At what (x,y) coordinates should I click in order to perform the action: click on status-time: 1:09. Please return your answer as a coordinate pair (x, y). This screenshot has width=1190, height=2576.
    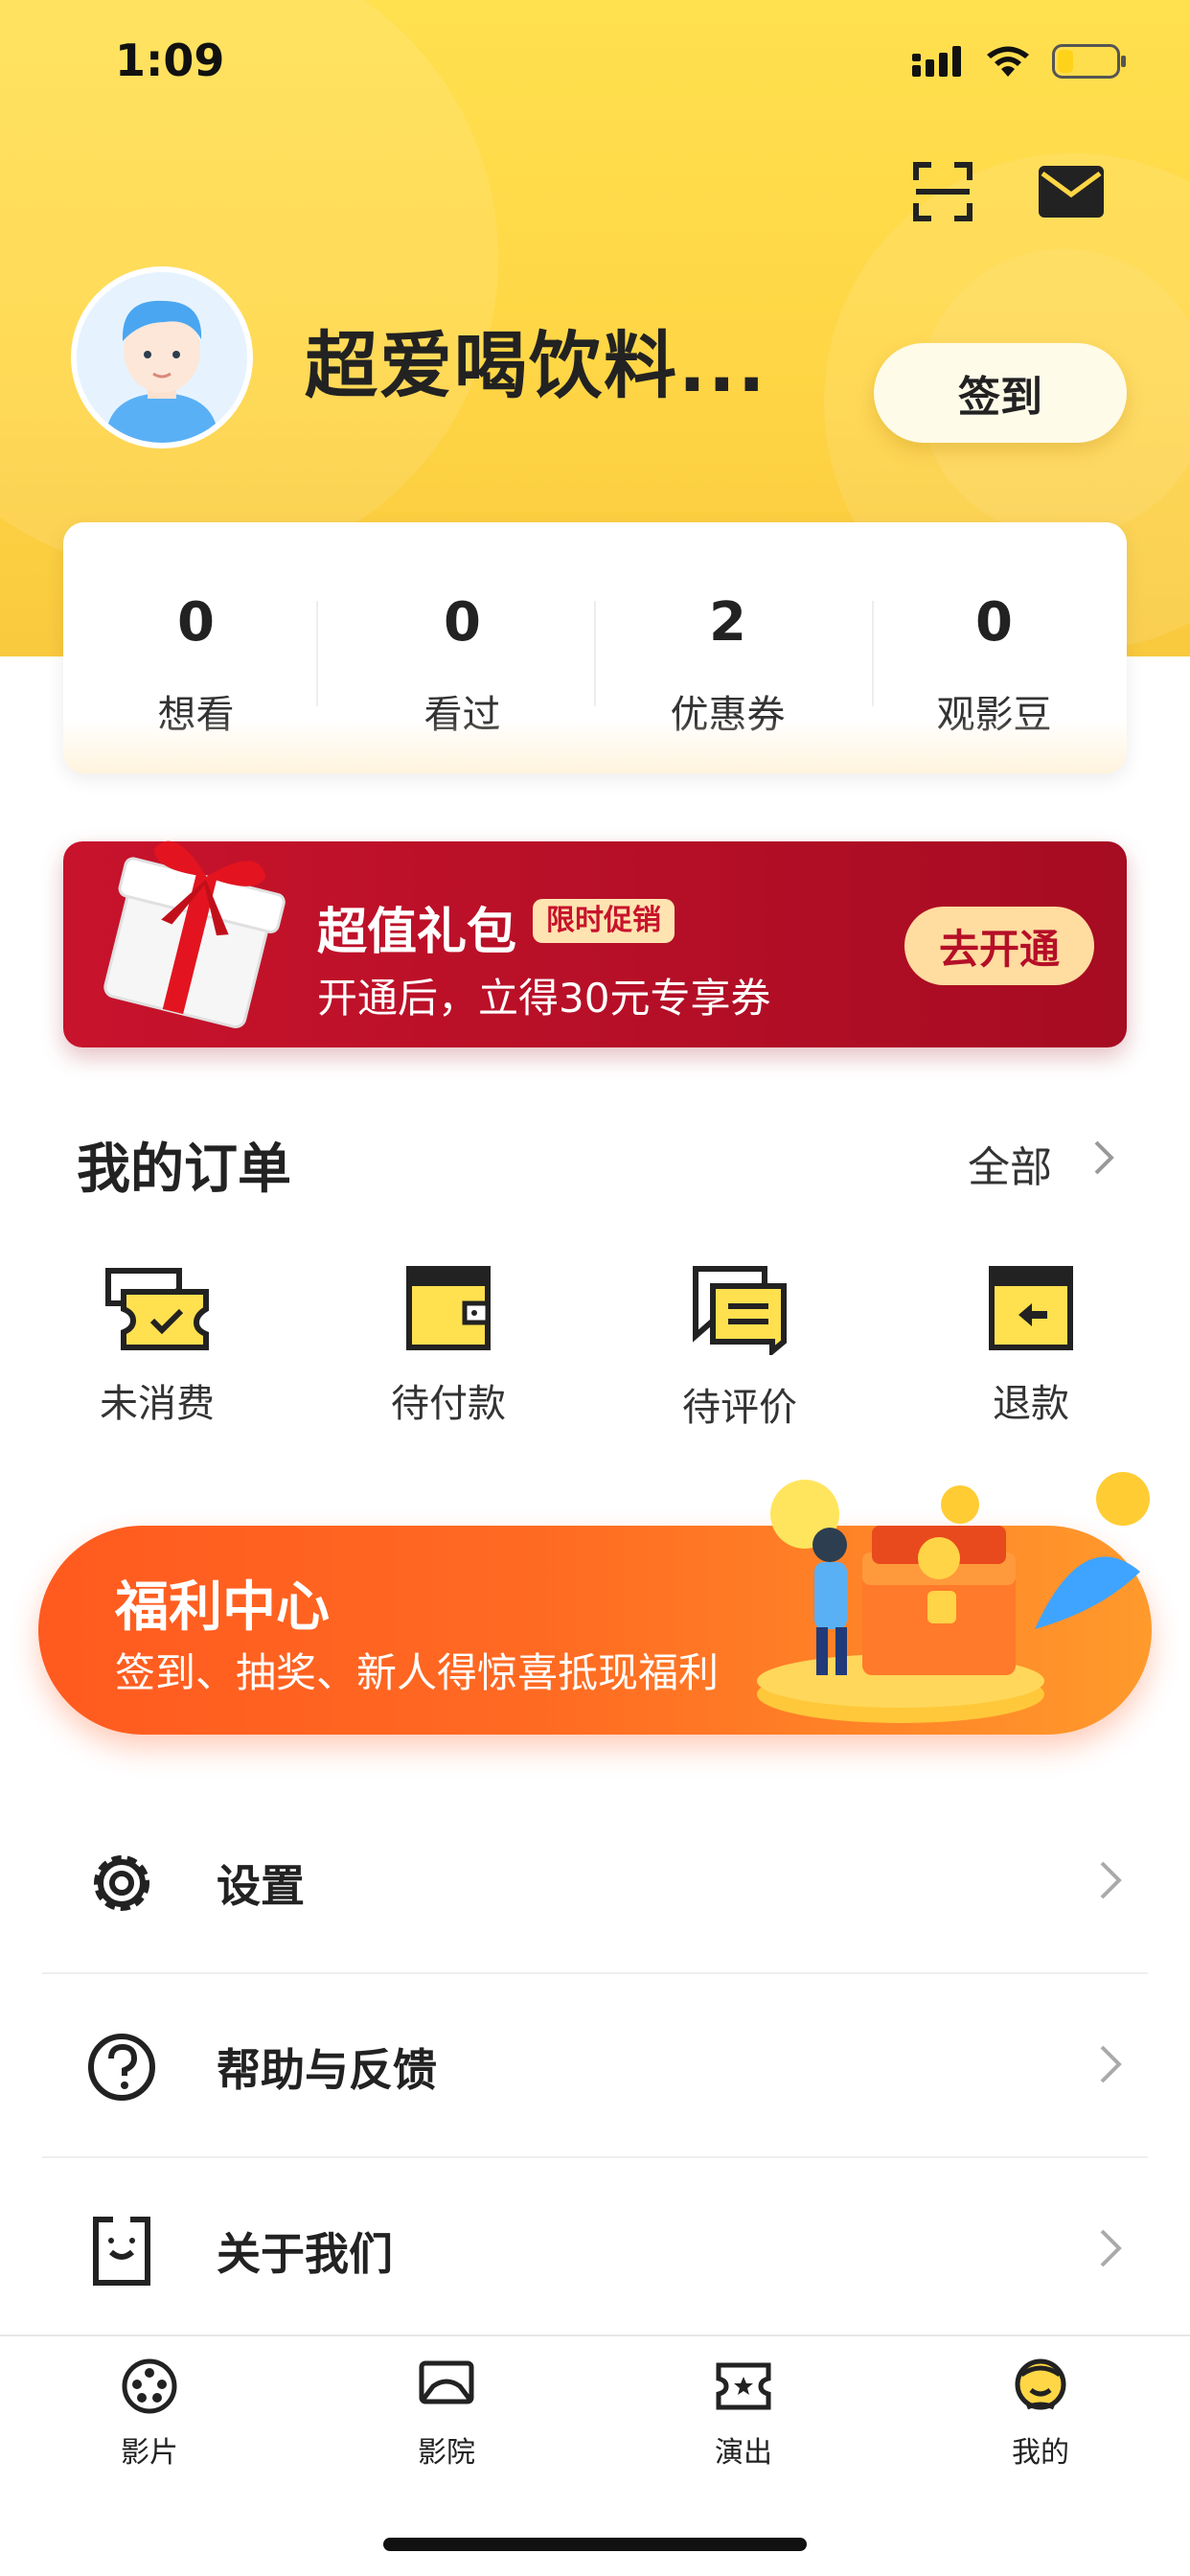
    Looking at the image, I should click on (170, 60).